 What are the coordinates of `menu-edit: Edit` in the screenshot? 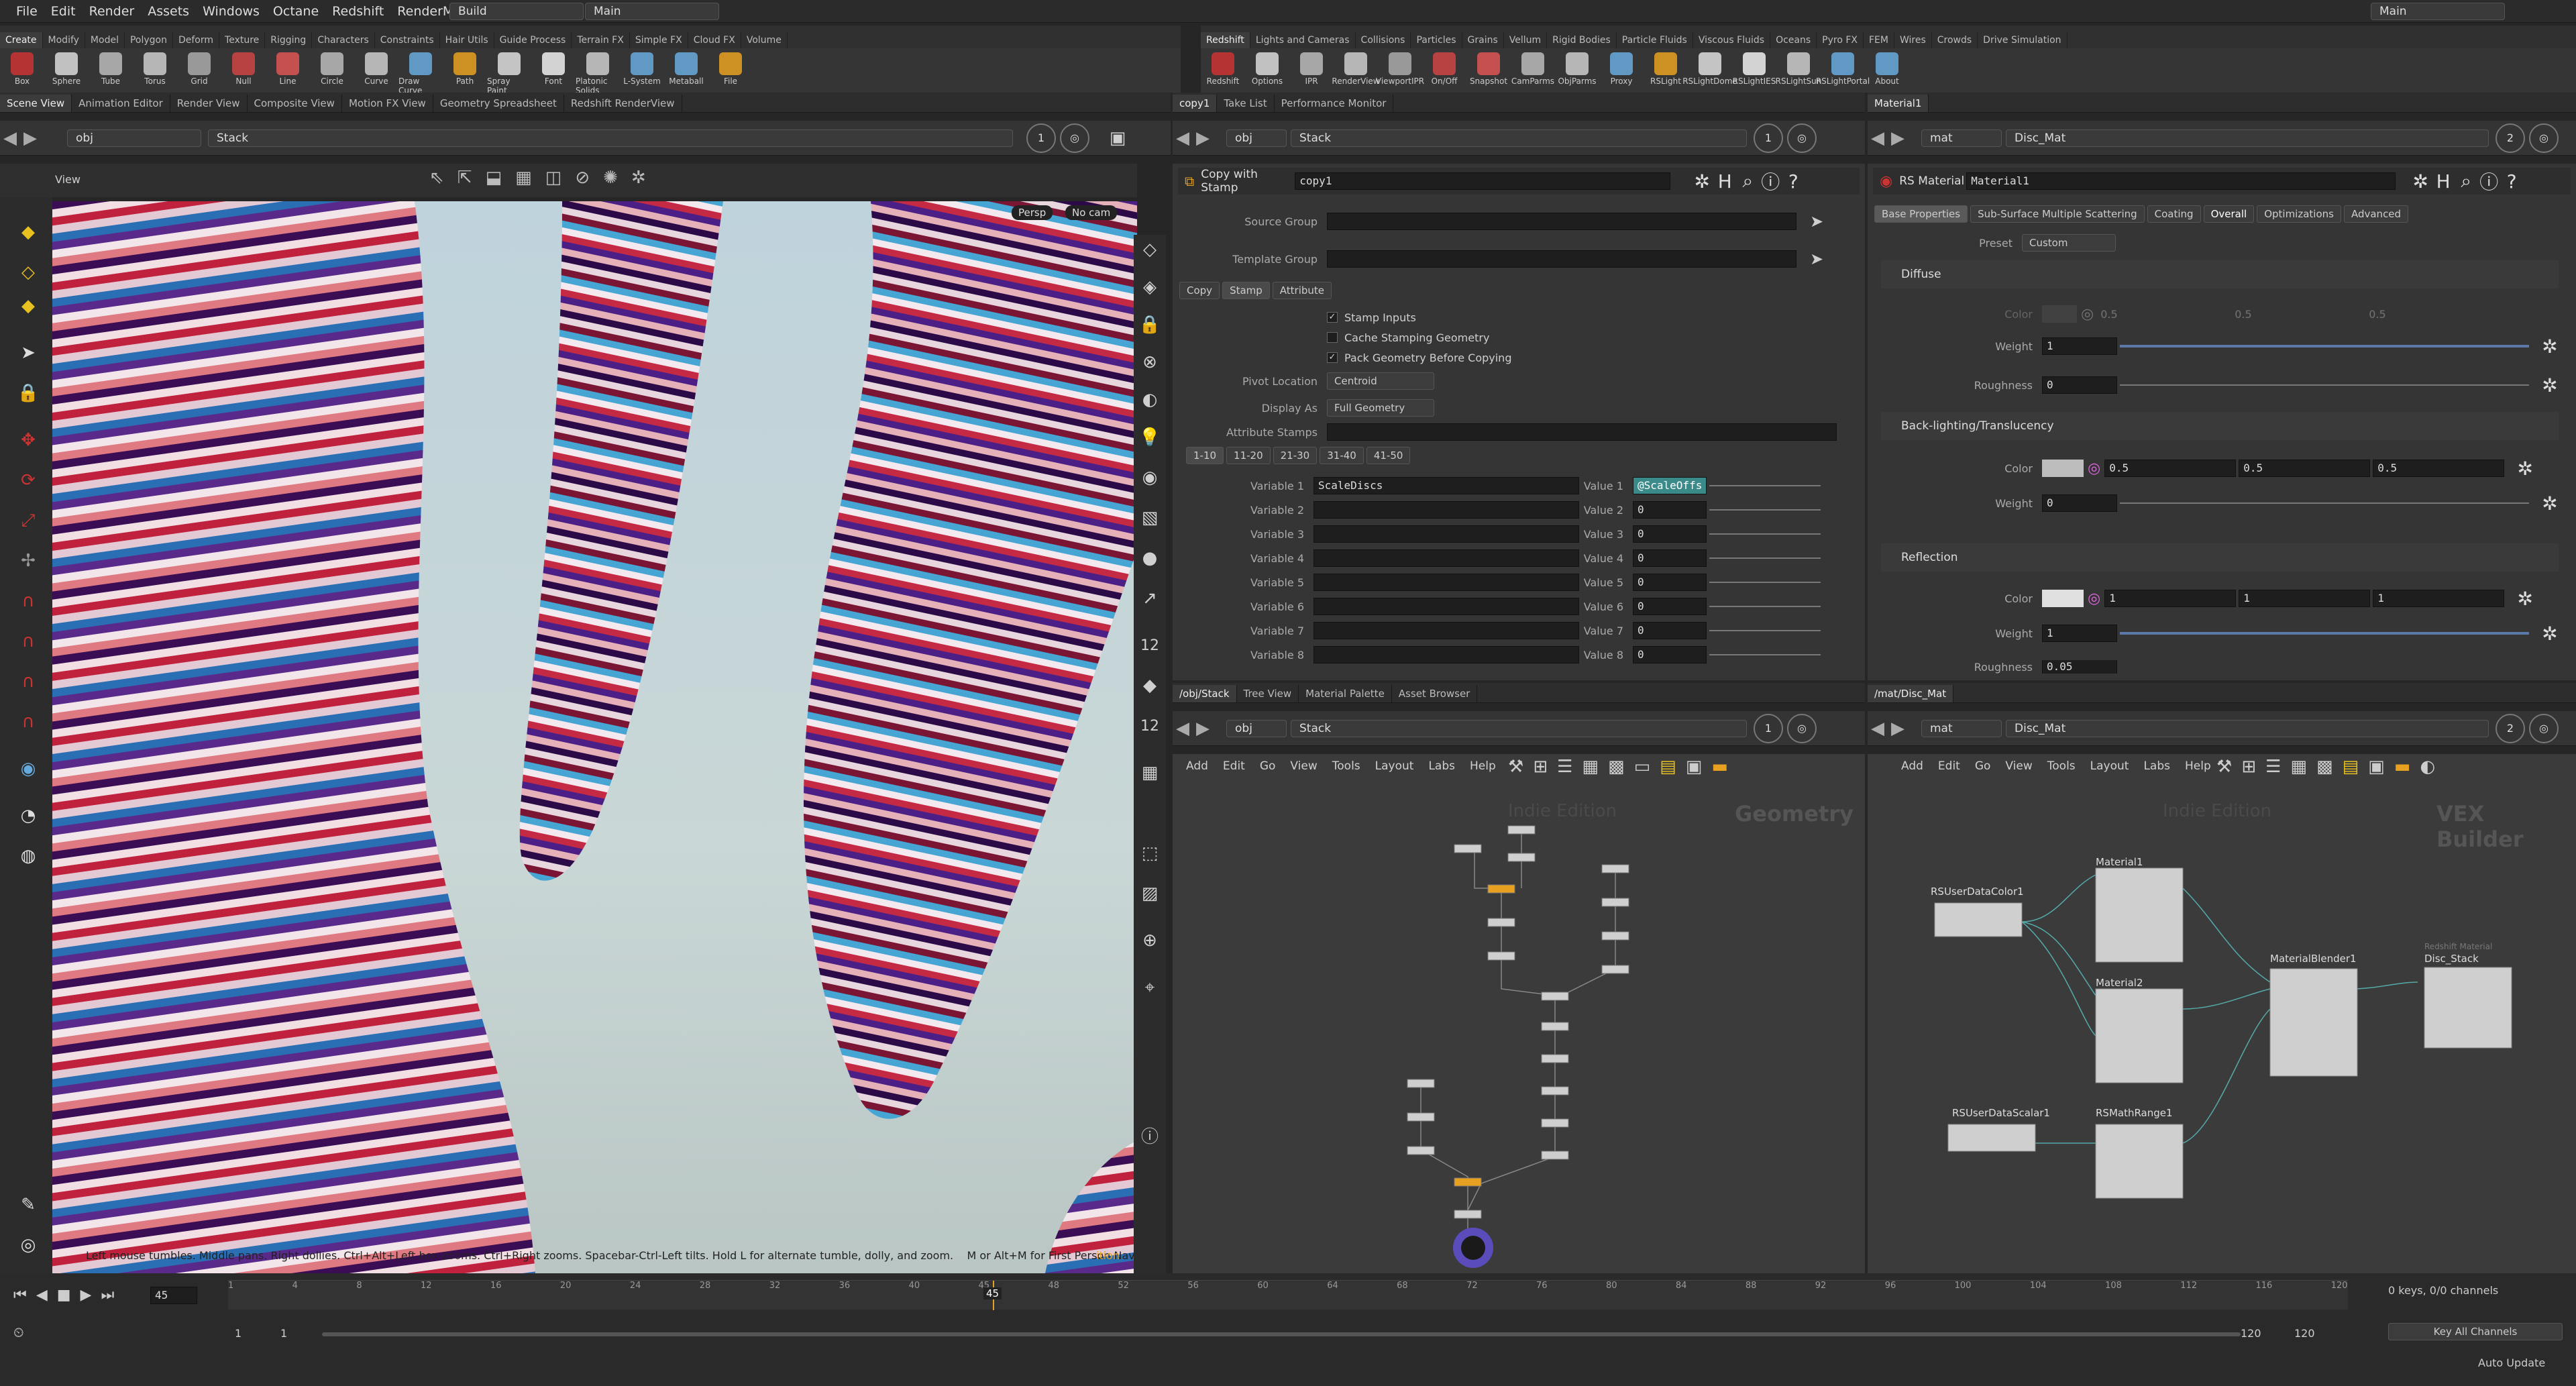 It's located at (63, 11).